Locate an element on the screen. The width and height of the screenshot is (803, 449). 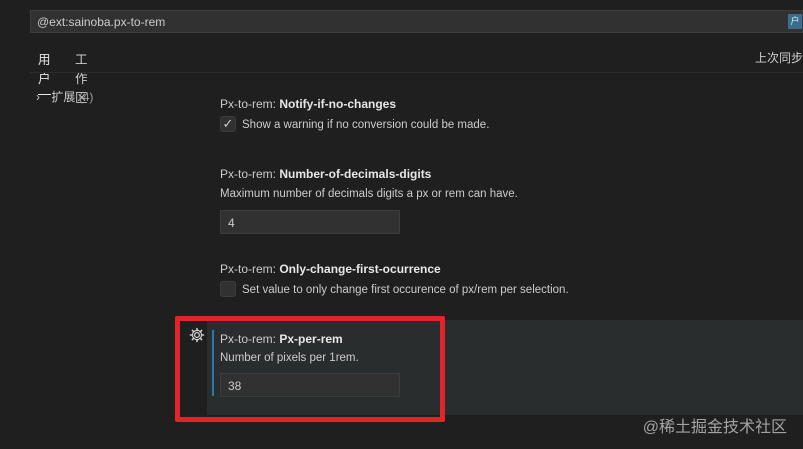
watermark: @稀土掘金技术社区 is located at coordinates (714, 427).